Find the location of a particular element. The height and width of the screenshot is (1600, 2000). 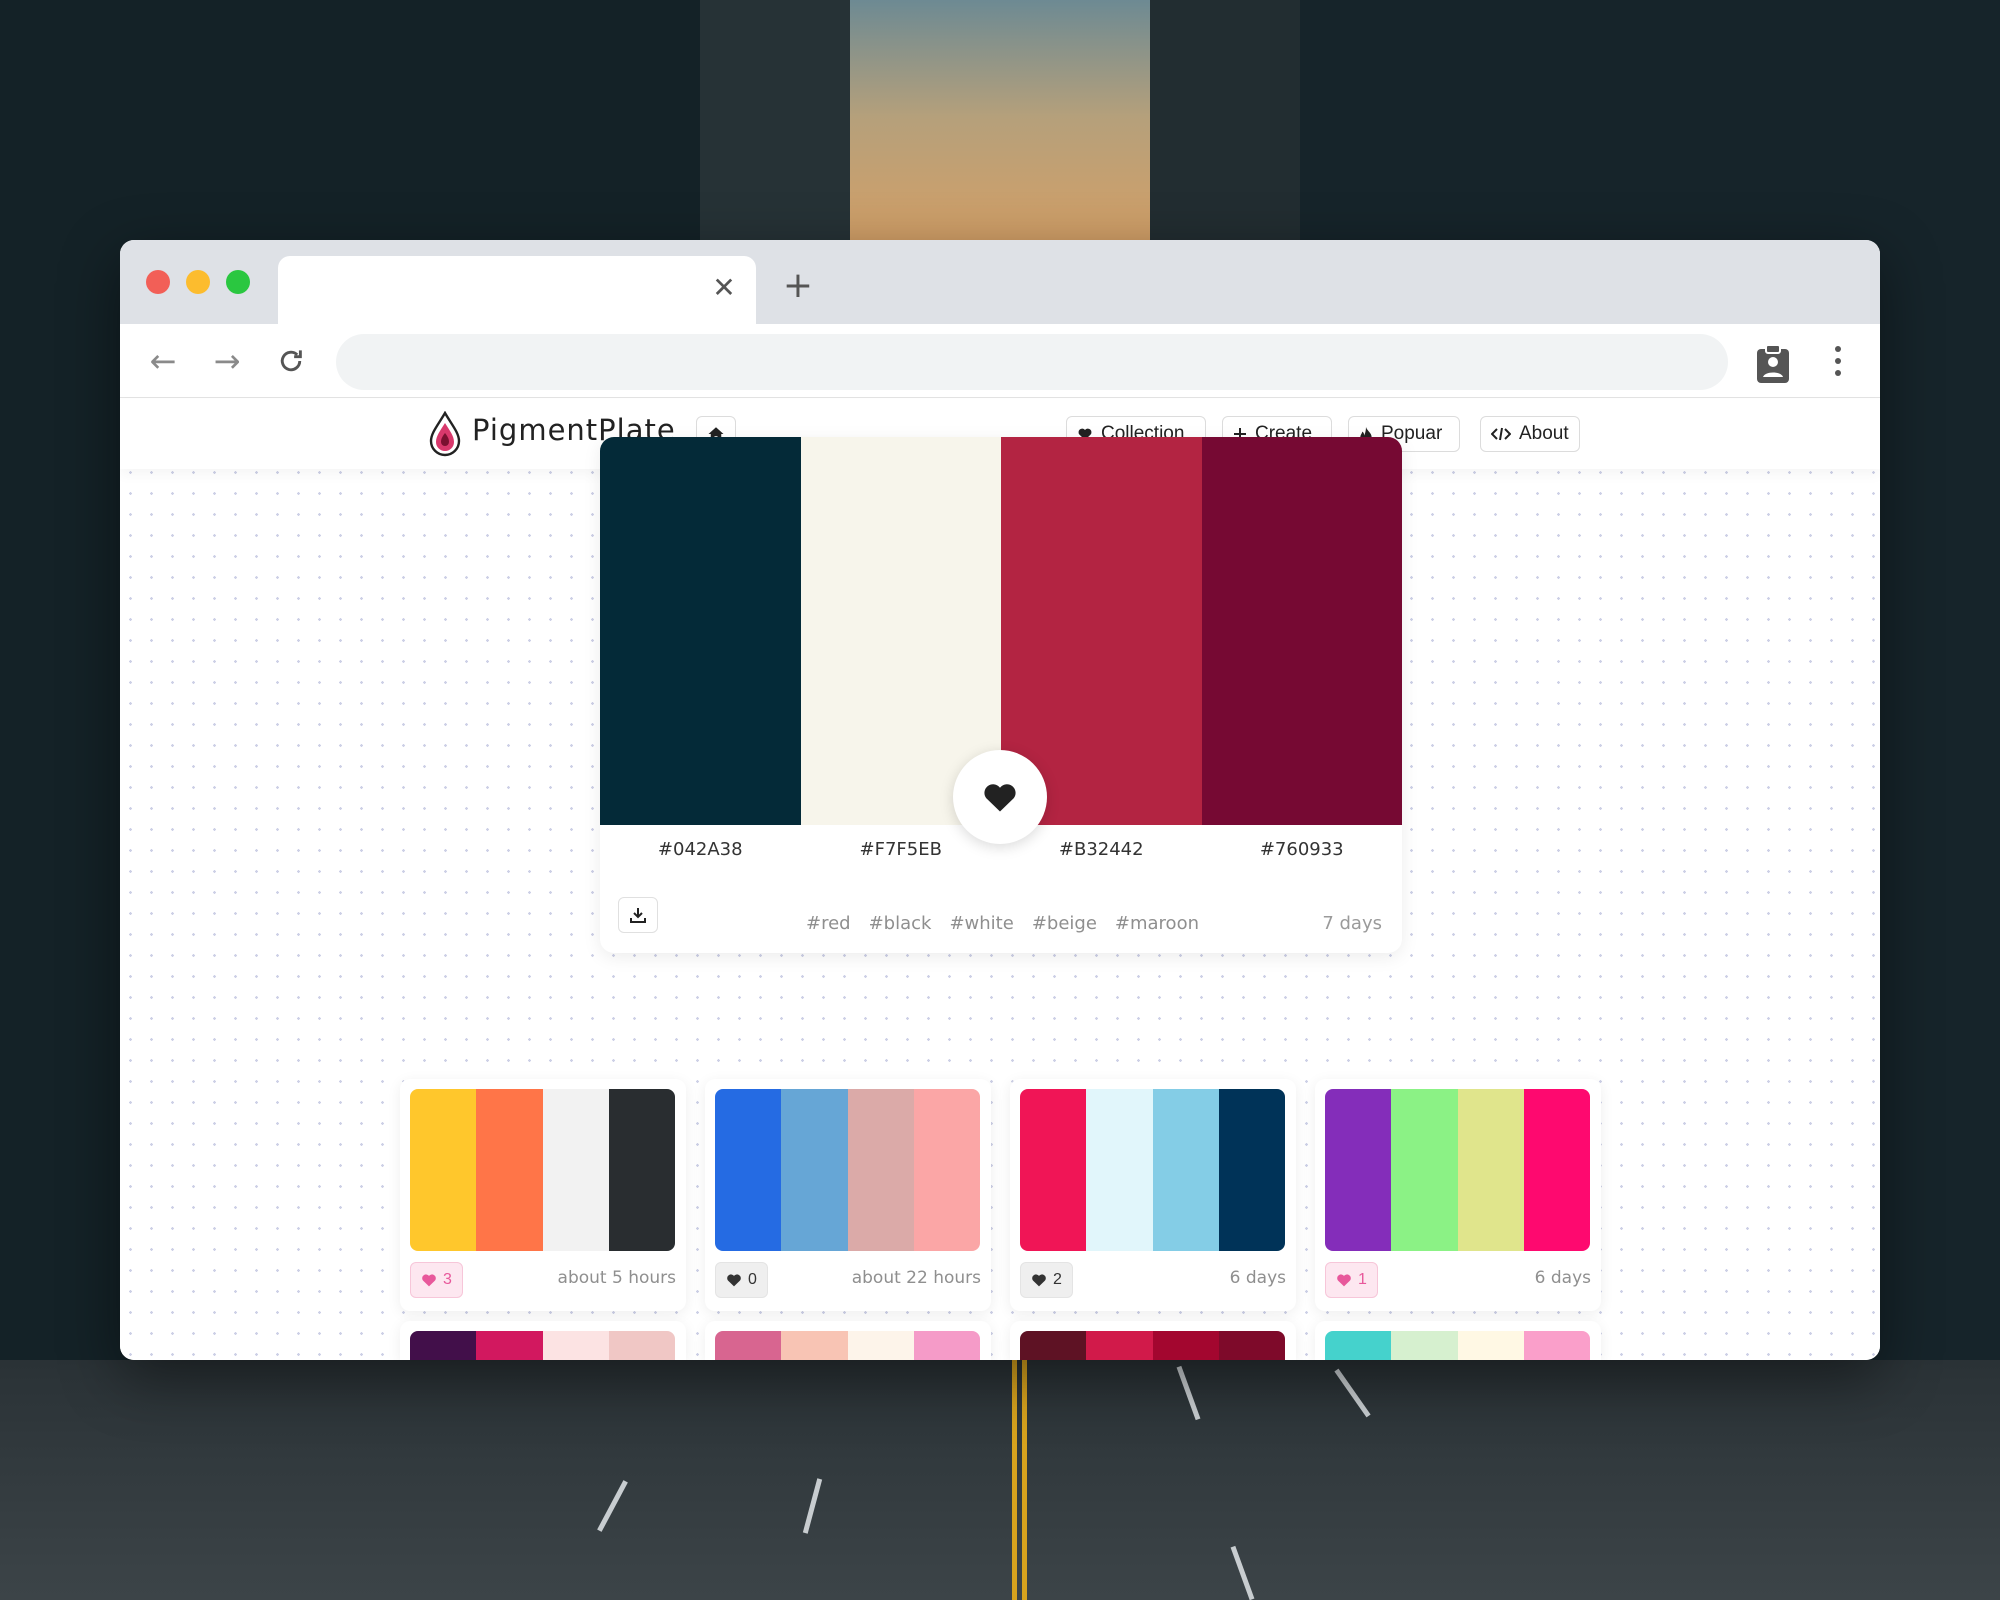

like-count-button: 2 is located at coordinates (1046, 1280).